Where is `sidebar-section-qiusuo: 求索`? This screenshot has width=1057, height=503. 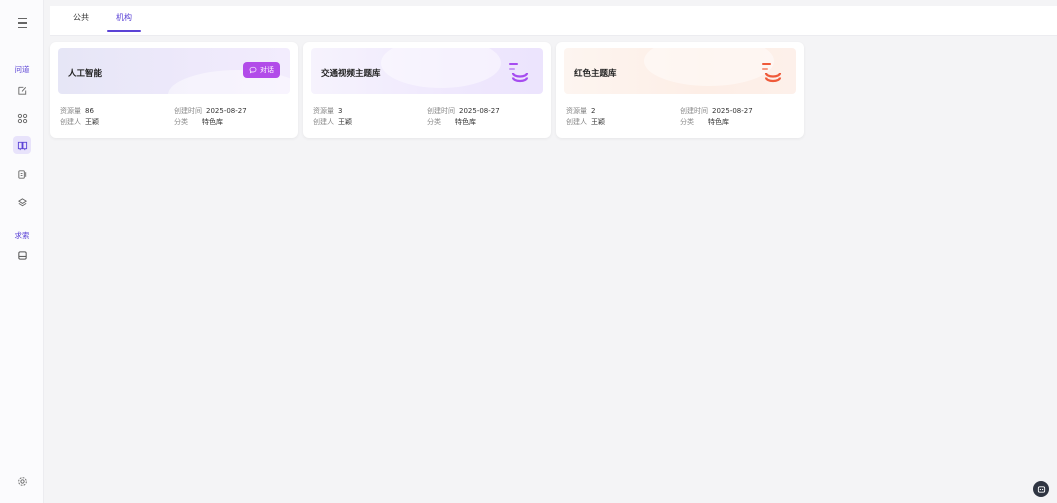
sidebar-section-qiusuo: 求索 is located at coordinates (22, 235).